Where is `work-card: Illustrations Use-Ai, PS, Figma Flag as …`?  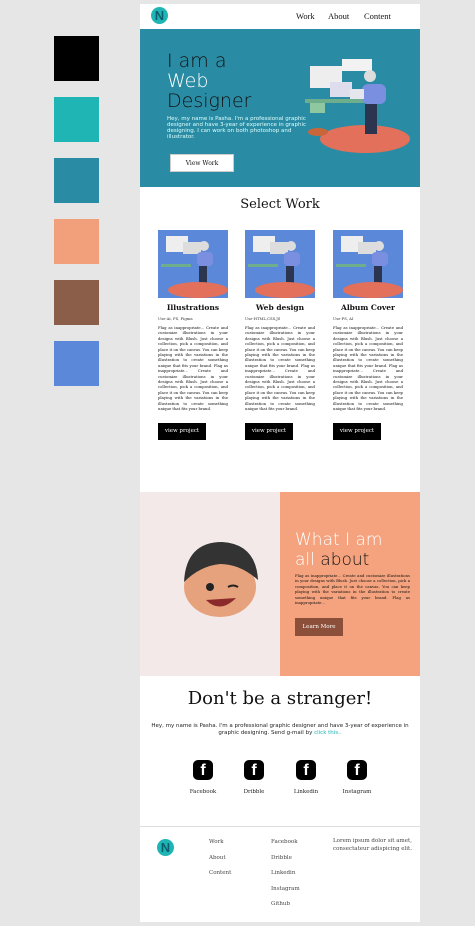 work-card: Illustrations Use-Ai, PS, Figma Flag as … is located at coordinates (193, 335).